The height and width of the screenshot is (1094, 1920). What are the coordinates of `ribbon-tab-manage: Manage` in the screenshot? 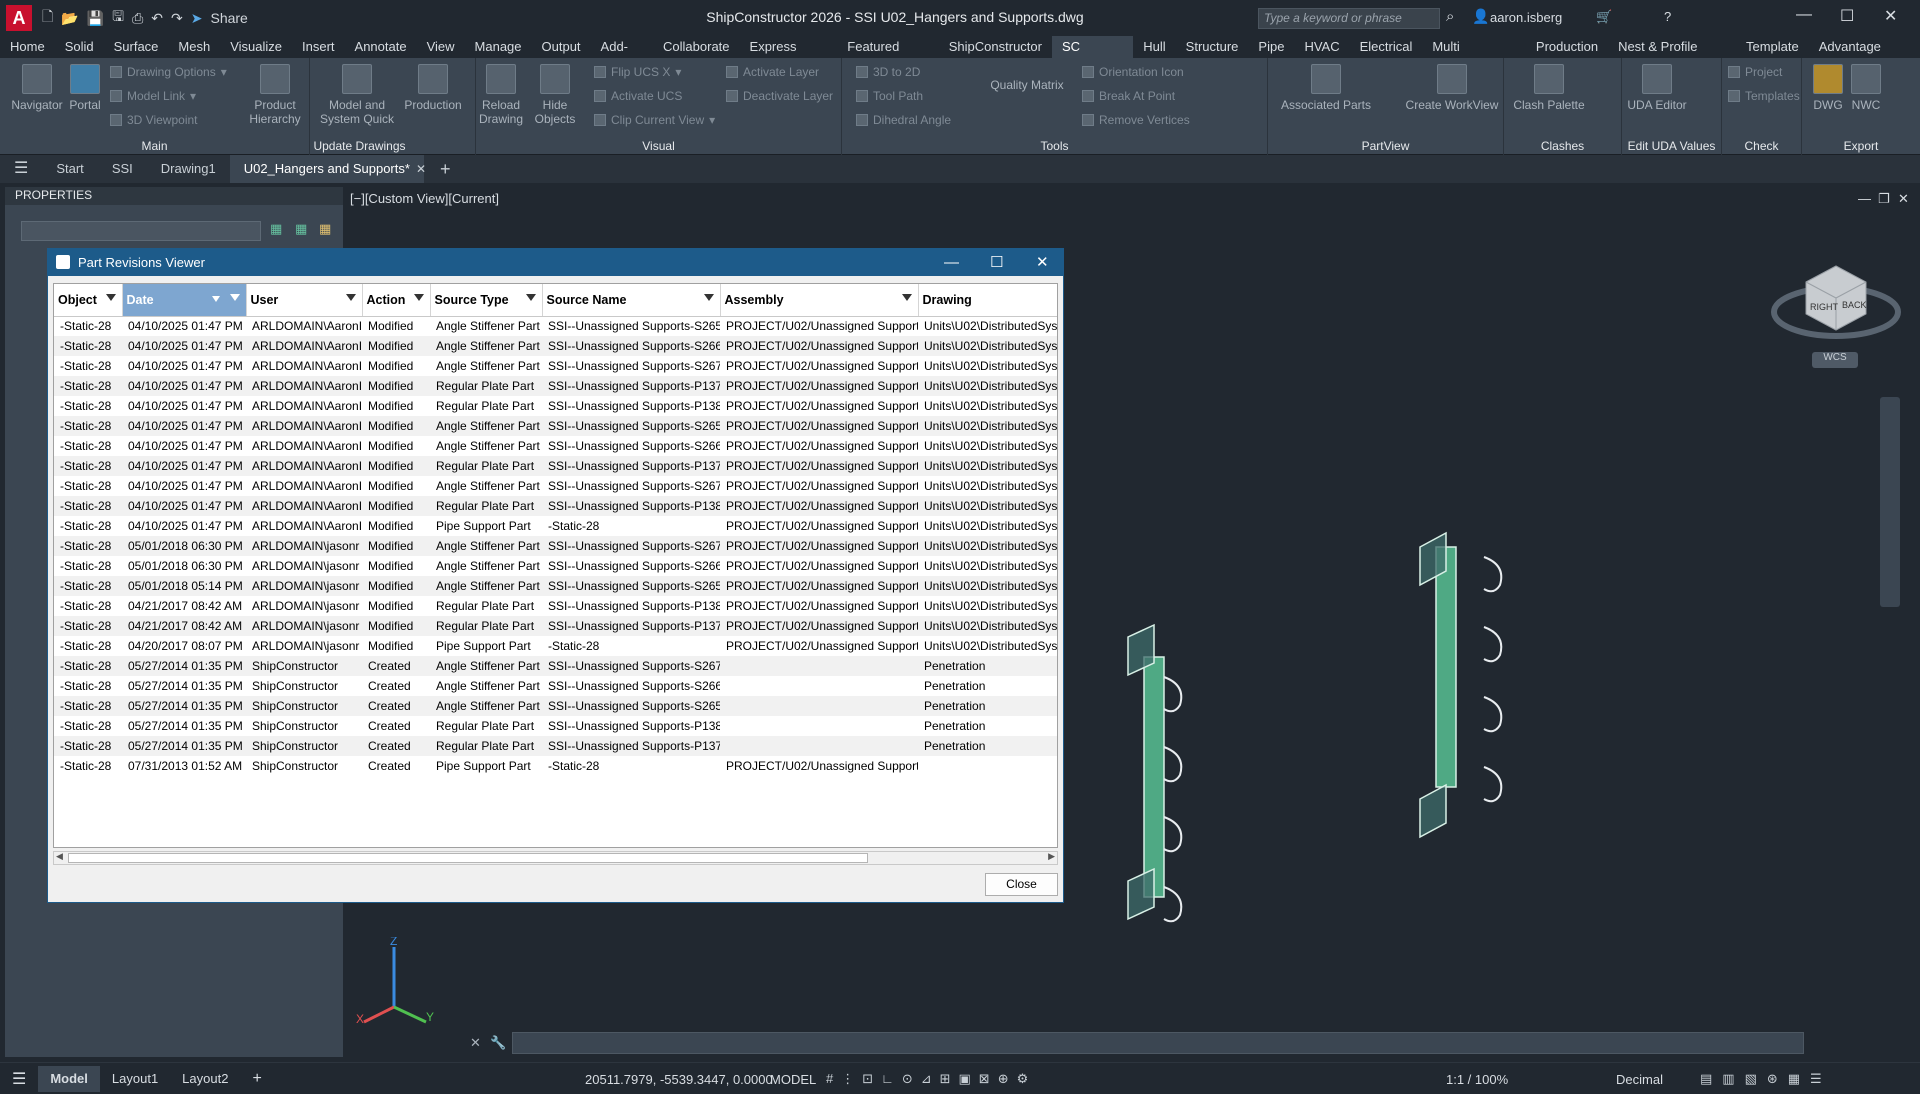 It's located at (498, 47).